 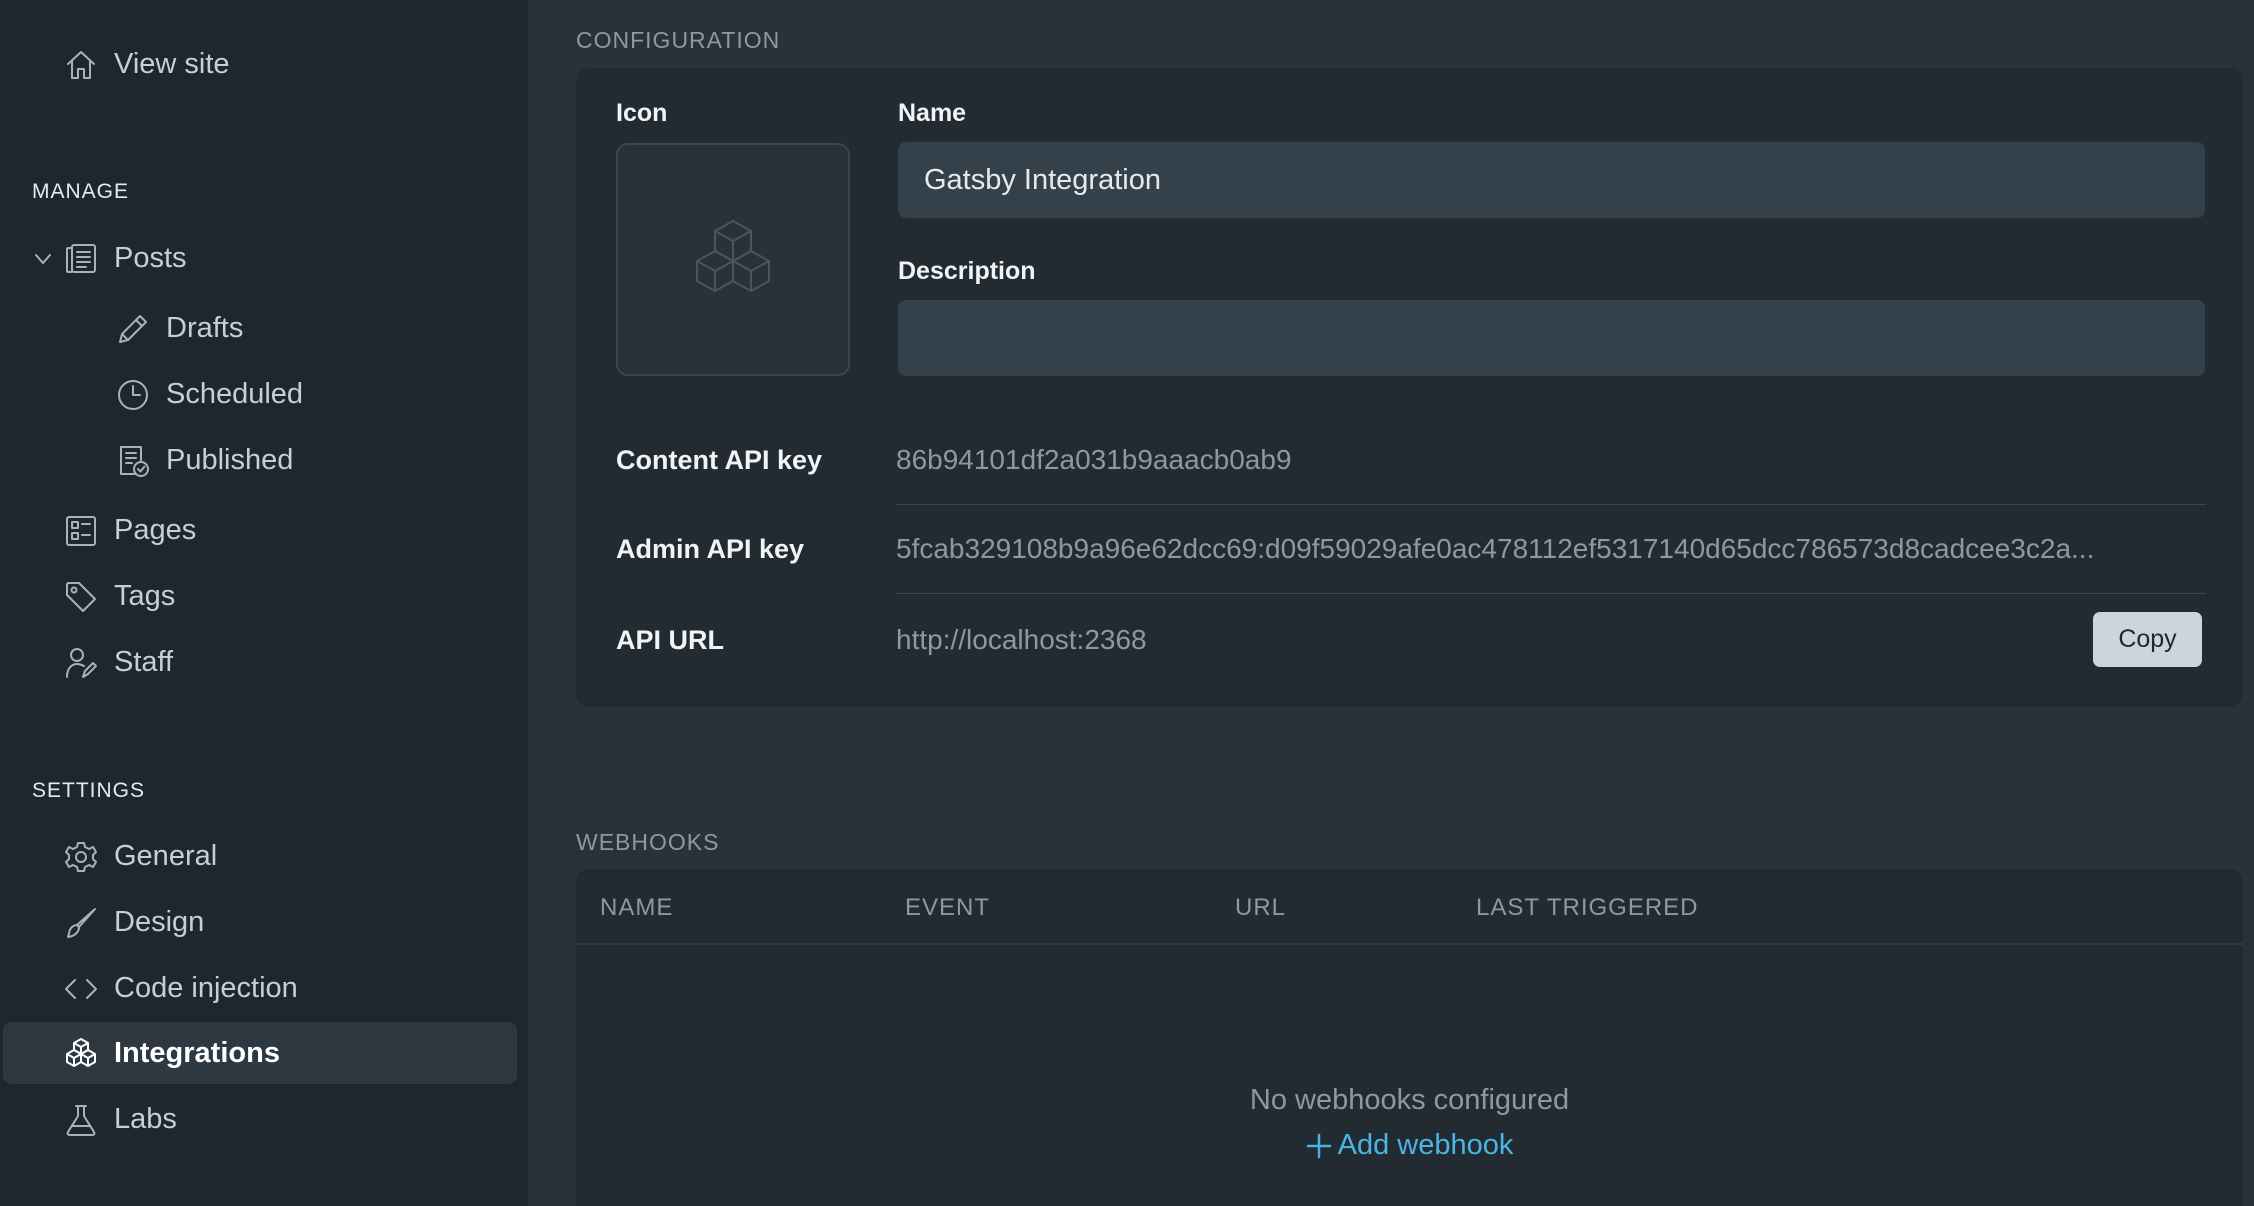 I want to click on home-icon, so click(x=81, y=65).